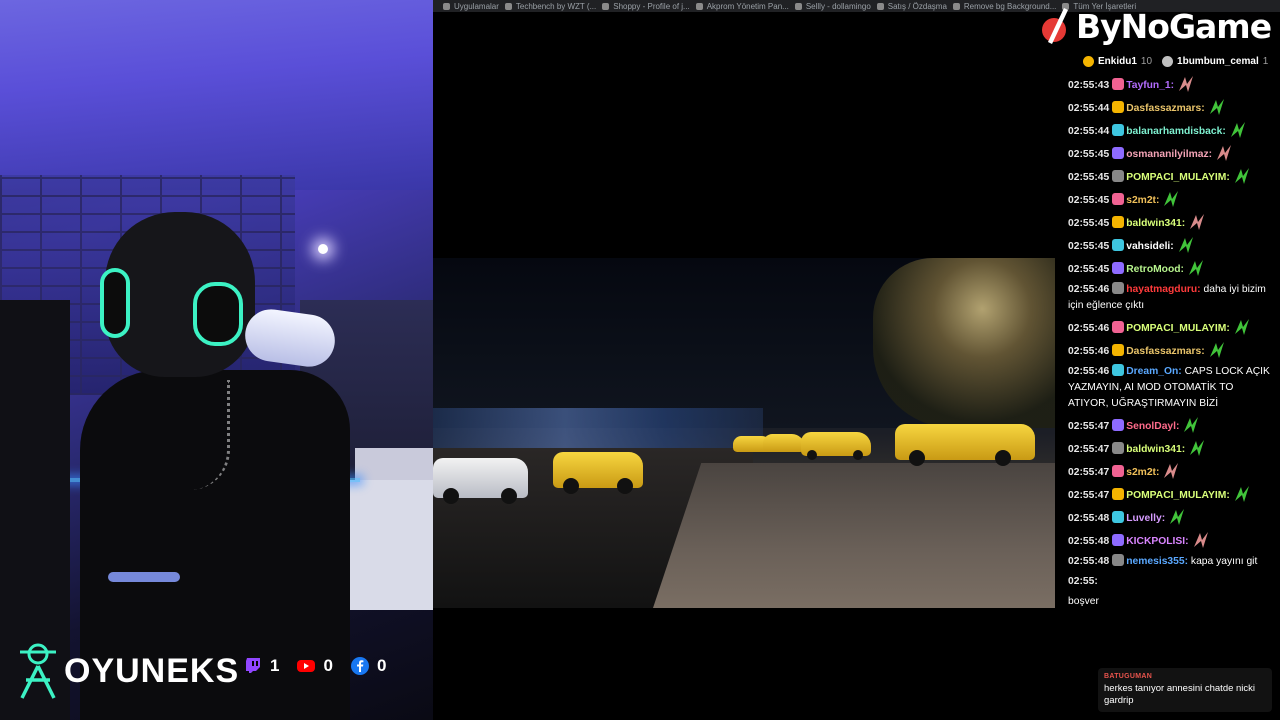  I want to click on headset-left-icon, so click(115, 303).